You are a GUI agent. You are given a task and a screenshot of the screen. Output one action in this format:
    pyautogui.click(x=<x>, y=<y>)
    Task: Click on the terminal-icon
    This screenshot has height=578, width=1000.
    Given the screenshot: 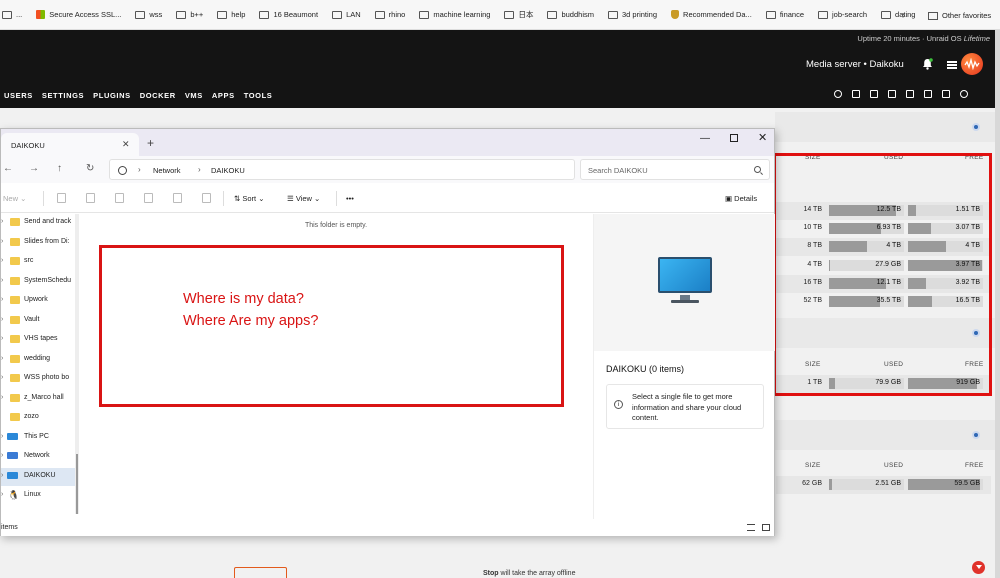 What is the action you would take?
    pyautogui.click(x=874, y=94)
    